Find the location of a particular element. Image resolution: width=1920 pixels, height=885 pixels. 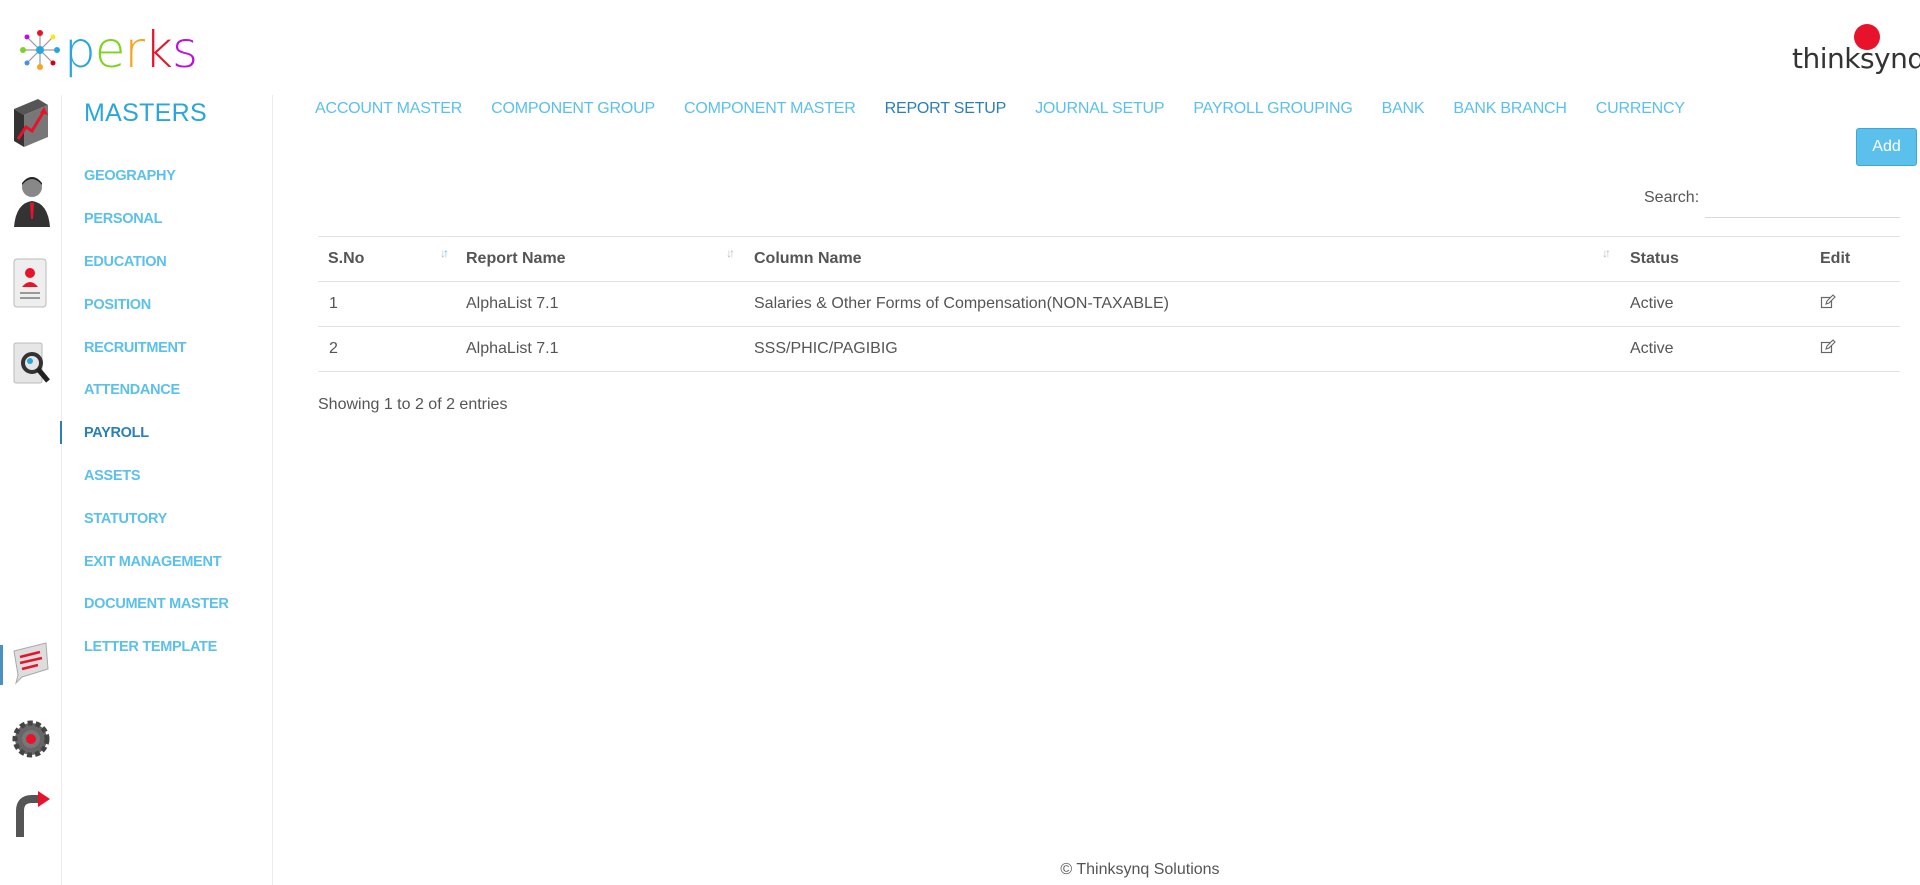

masters-item-statutory: STATUTORY is located at coordinates (167, 518).